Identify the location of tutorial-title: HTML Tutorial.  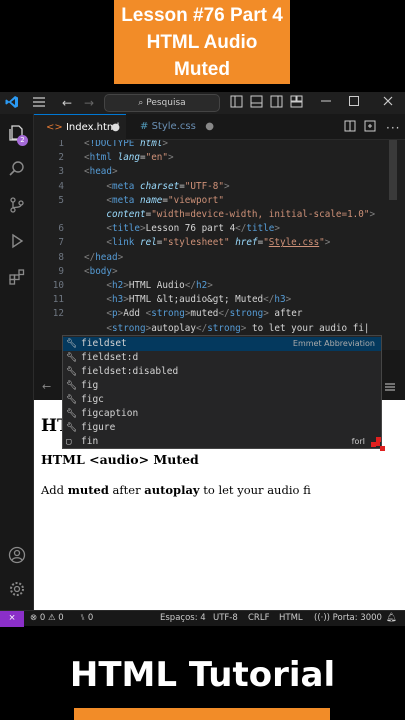
(202, 675).